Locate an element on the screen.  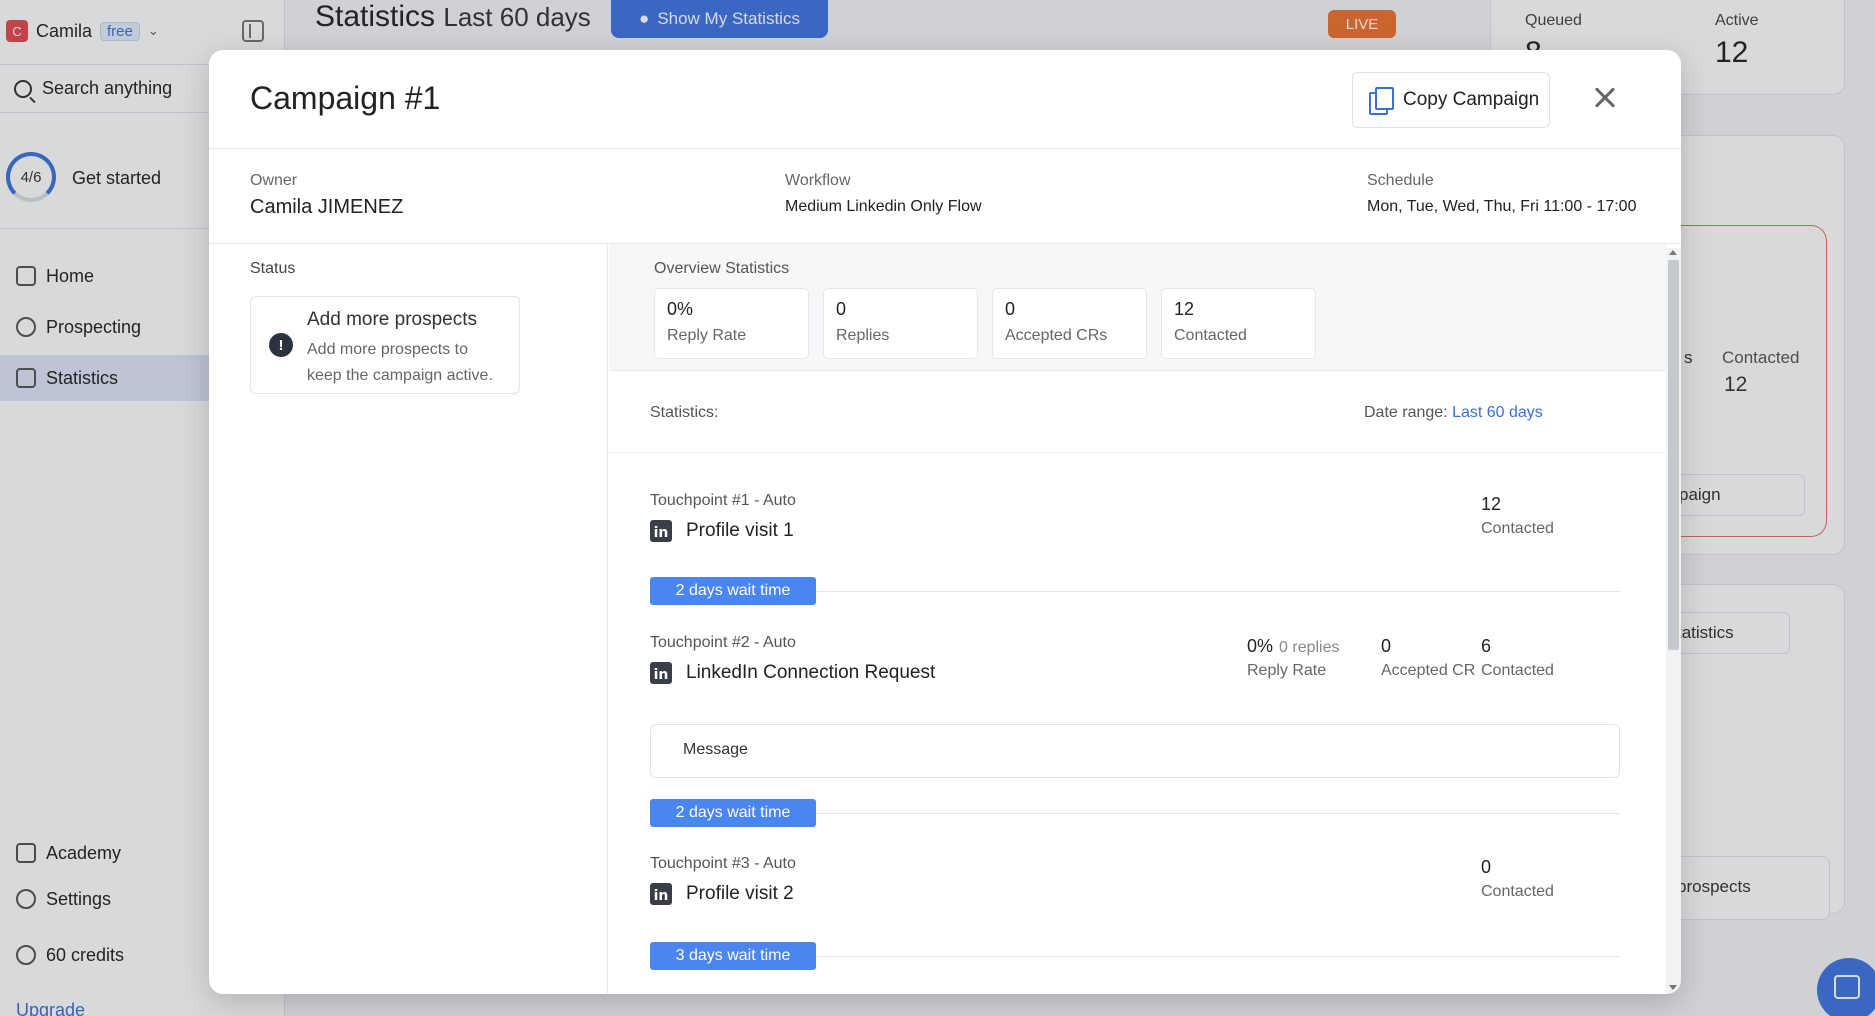
touchpoint-step: in Profile visit 1 is located at coordinates (722, 531).